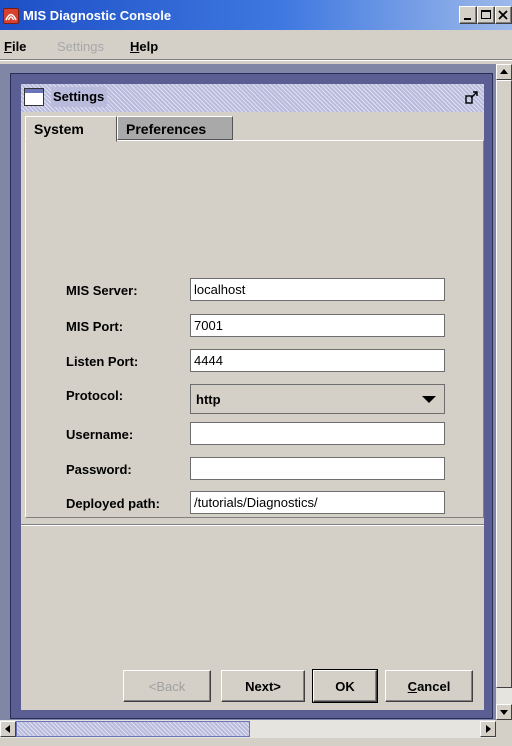  I want to click on frame-title-bar: Settings, so click(252, 98).